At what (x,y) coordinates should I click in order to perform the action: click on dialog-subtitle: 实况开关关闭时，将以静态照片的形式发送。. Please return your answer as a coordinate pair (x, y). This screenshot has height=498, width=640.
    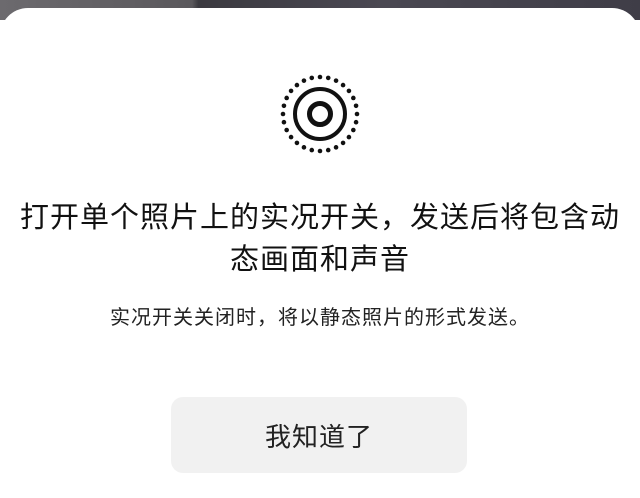
    Looking at the image, I should click on (320, 317).